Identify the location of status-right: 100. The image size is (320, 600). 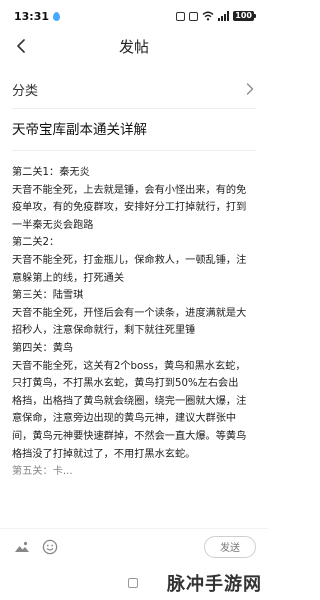
(216, 16).